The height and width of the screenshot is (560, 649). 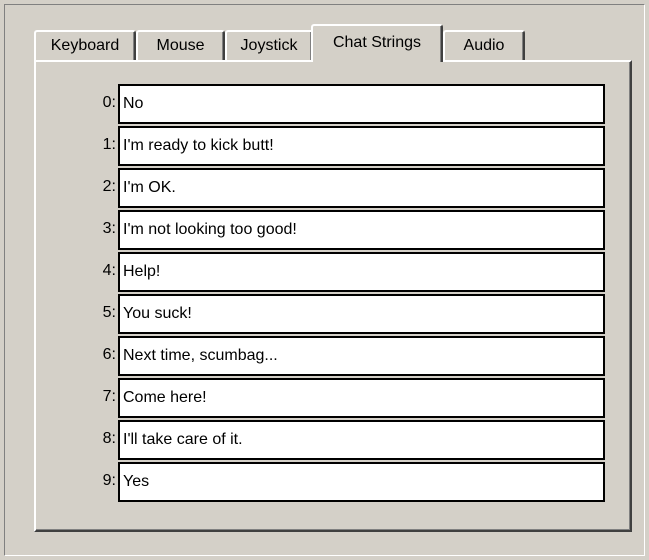 What do you see at coordinates (361, 104) in the screenshot?
I see `chat-string-0-input` at bounding box center [361, 104].